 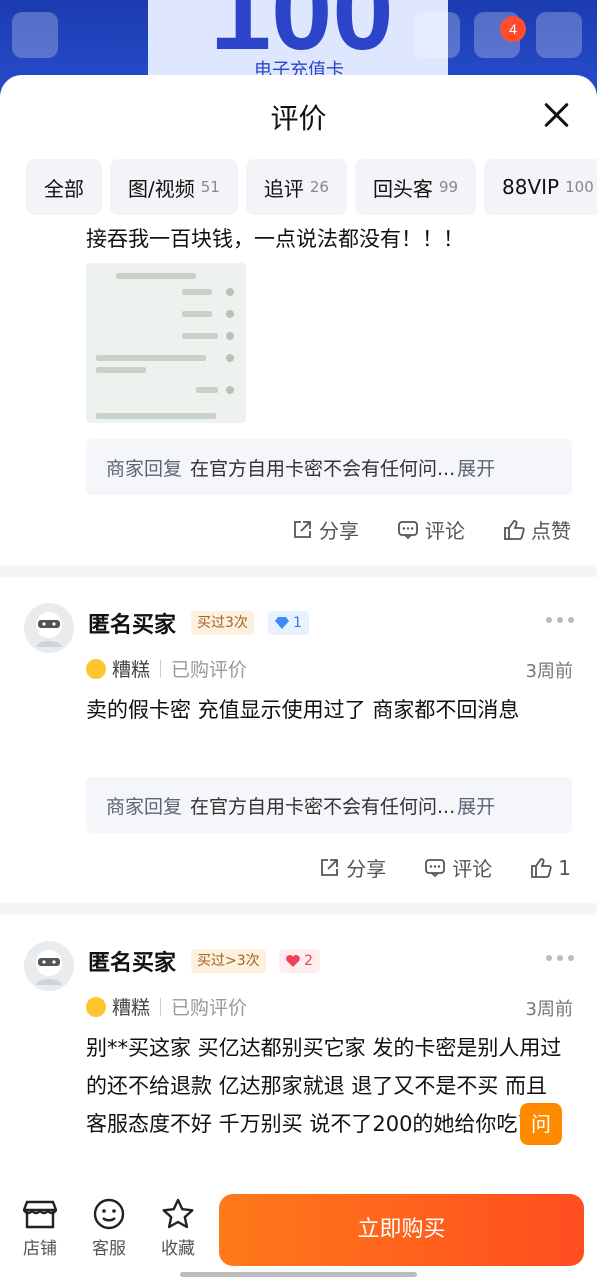 I want to click on star-icon, so click(x=178, y=1213).